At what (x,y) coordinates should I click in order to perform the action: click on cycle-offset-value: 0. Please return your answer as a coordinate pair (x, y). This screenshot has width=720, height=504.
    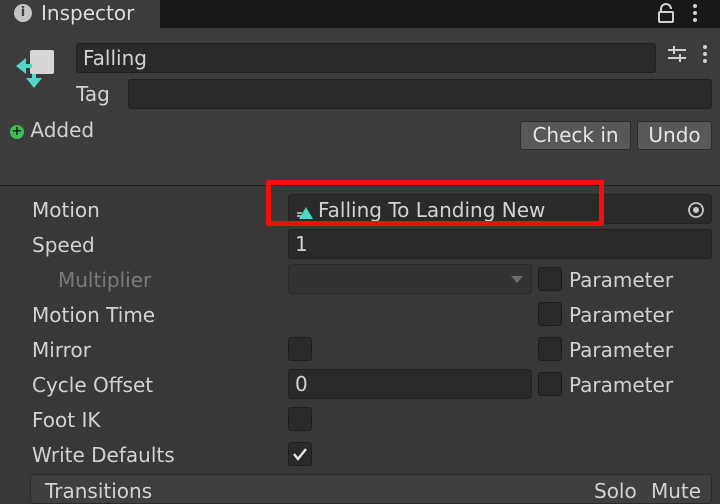
    Looking at the image, I should click on (301, 384).